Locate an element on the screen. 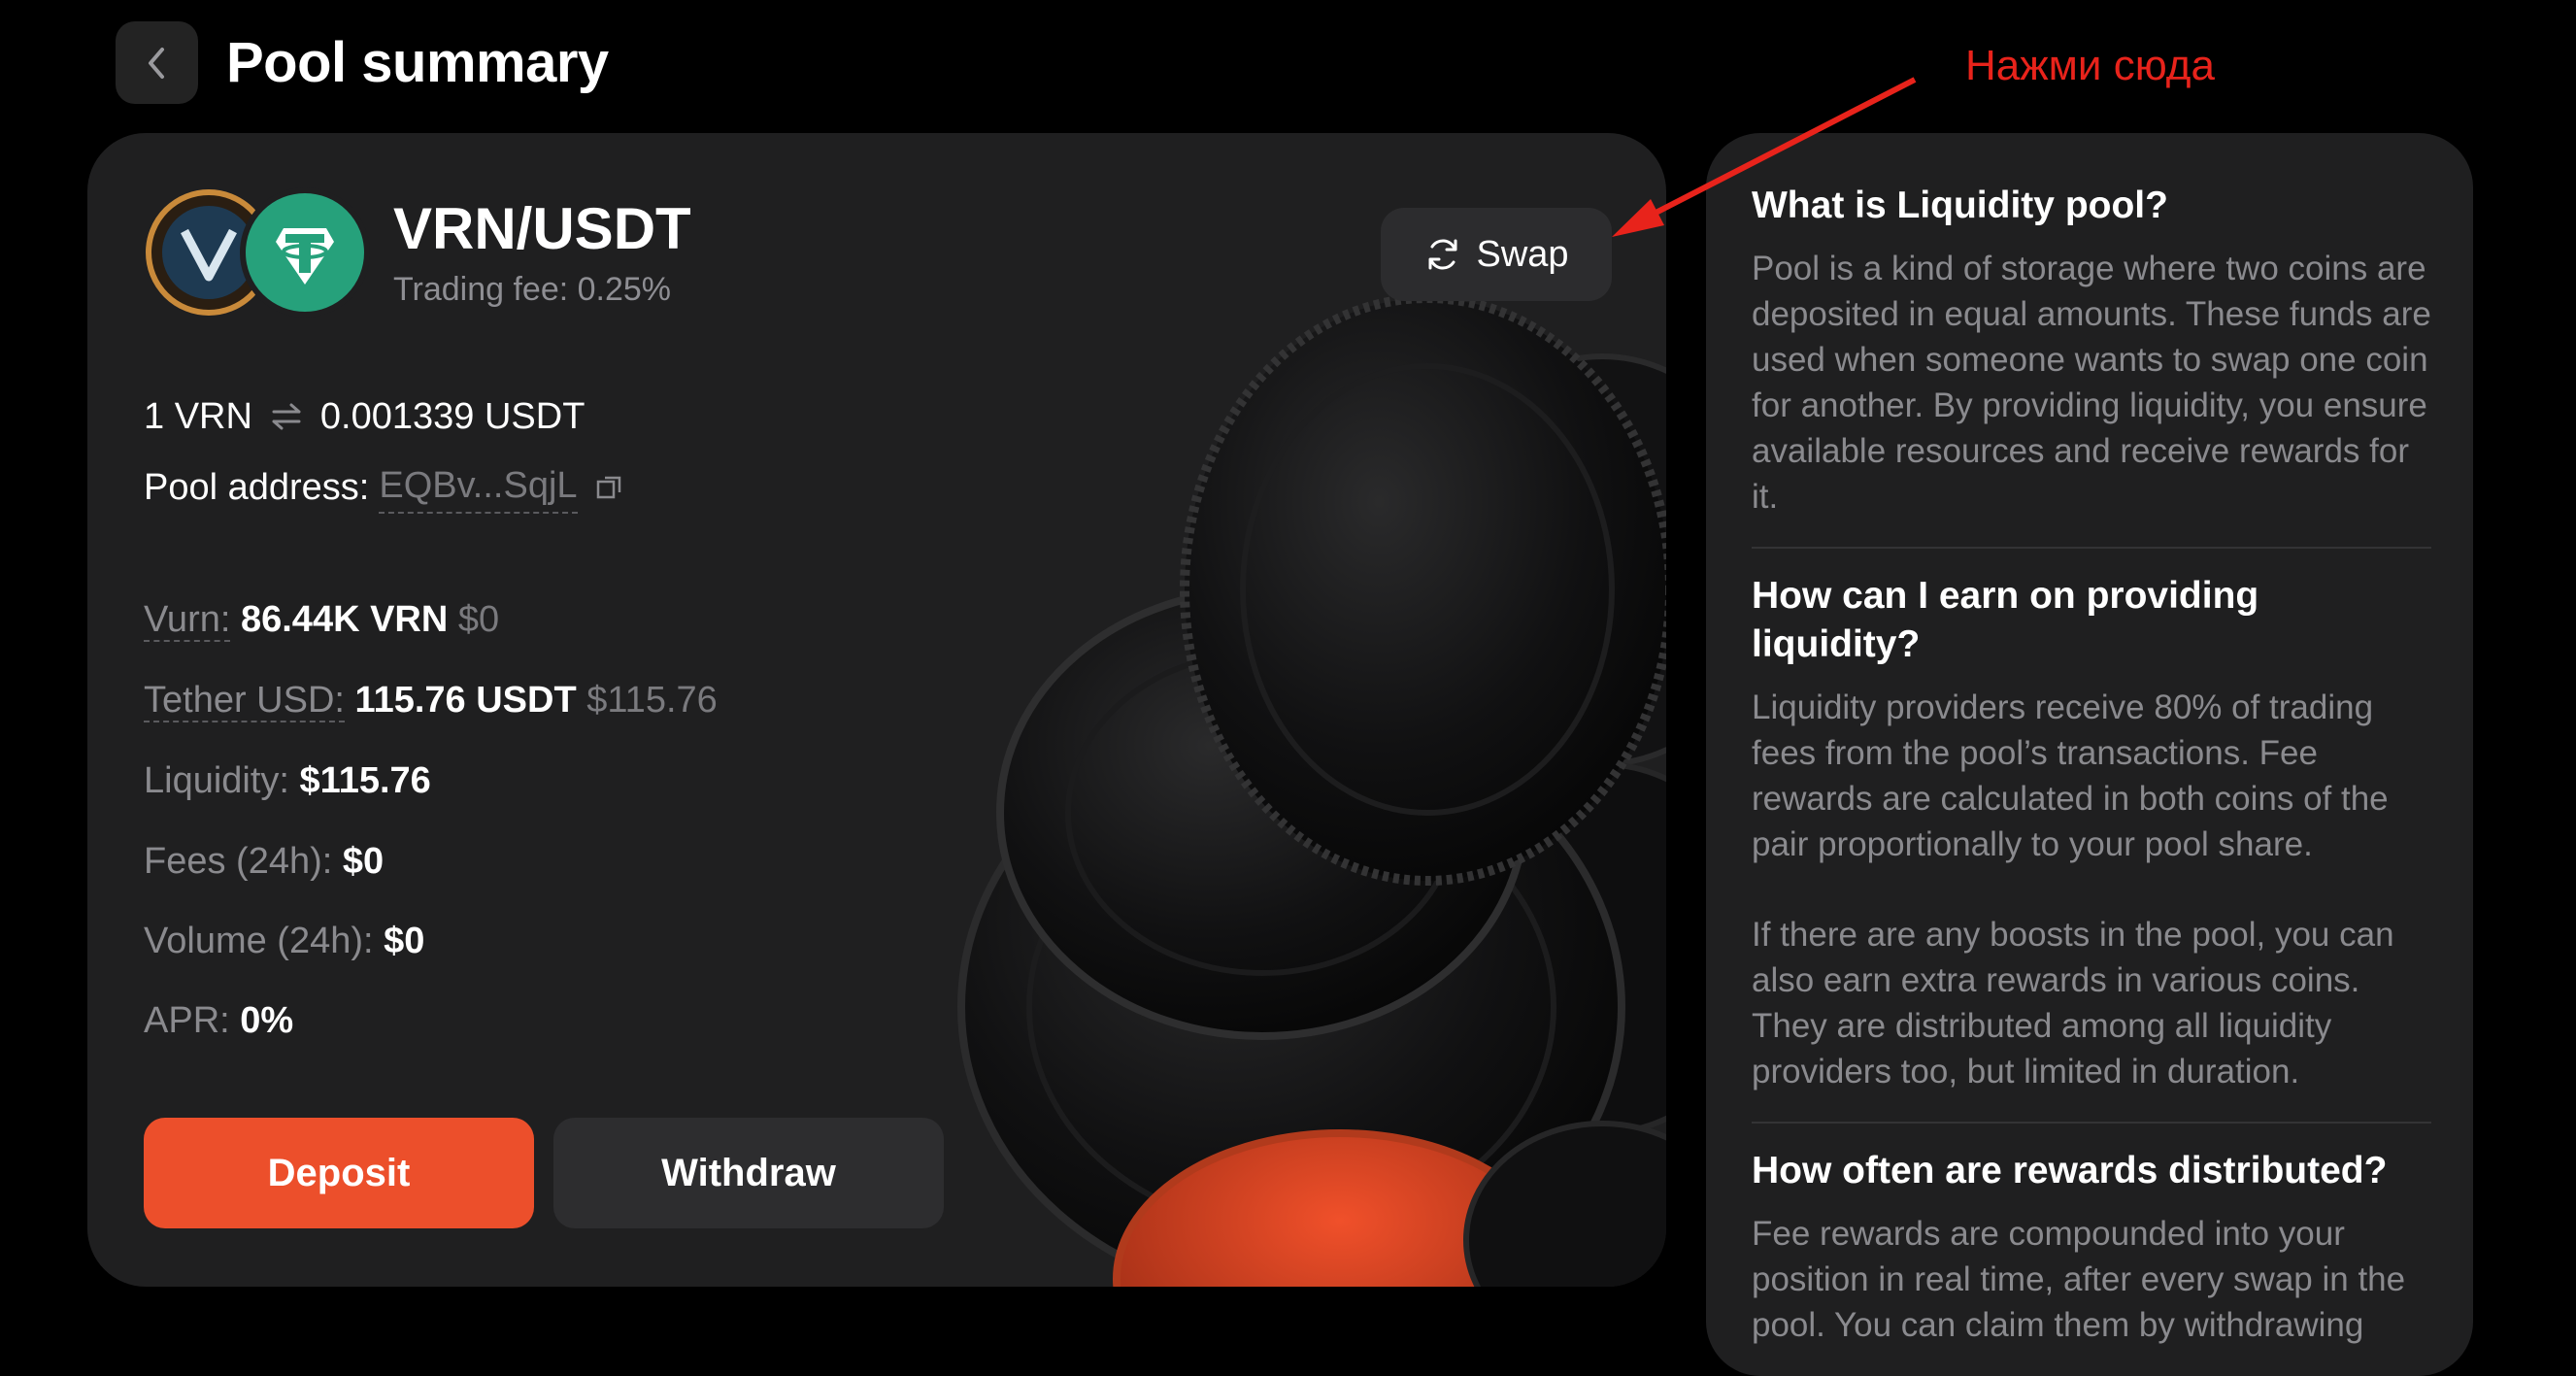  stat-apr: APR: 0% is located at coordinates (219, 1021).